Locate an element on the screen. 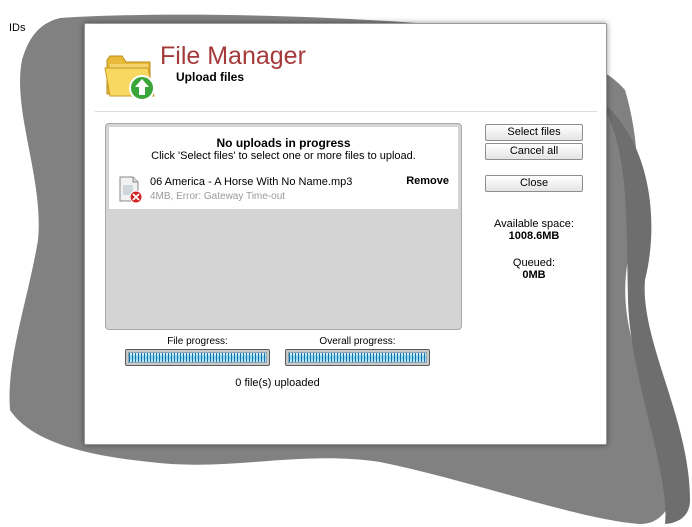 The width and height of the screenshot is (692, 527). file-status: 4MB, Error: Gateway Time-out is located at coordinates (218, 196).